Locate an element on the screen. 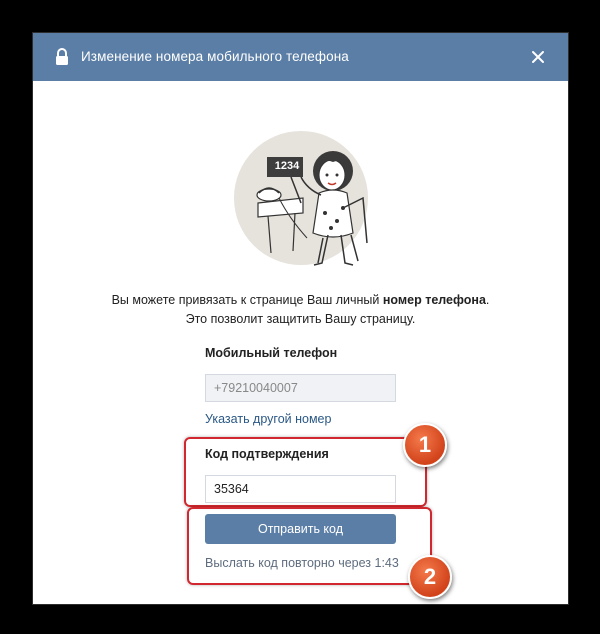 This screenshot has width=600, height=634. phone-field: +79210040007 is located at coordinates (300, 388).